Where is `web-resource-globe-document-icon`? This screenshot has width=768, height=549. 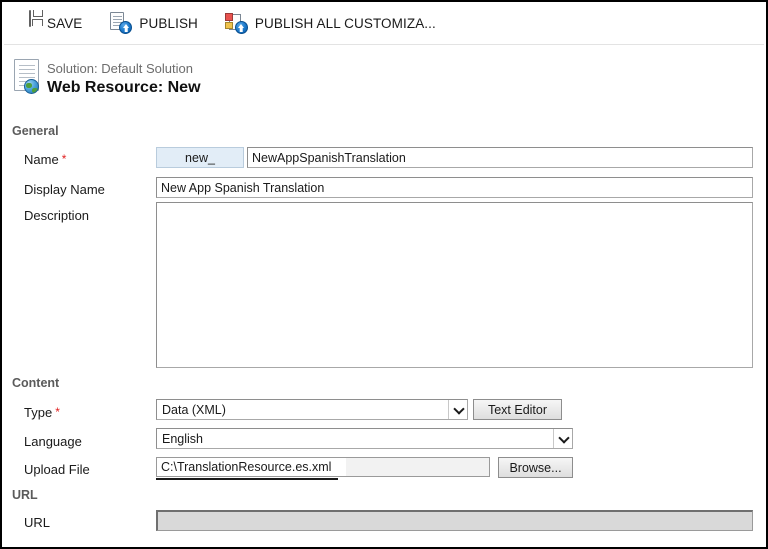 web-resource-globe-document-icon is located at coordinates (28, 77).